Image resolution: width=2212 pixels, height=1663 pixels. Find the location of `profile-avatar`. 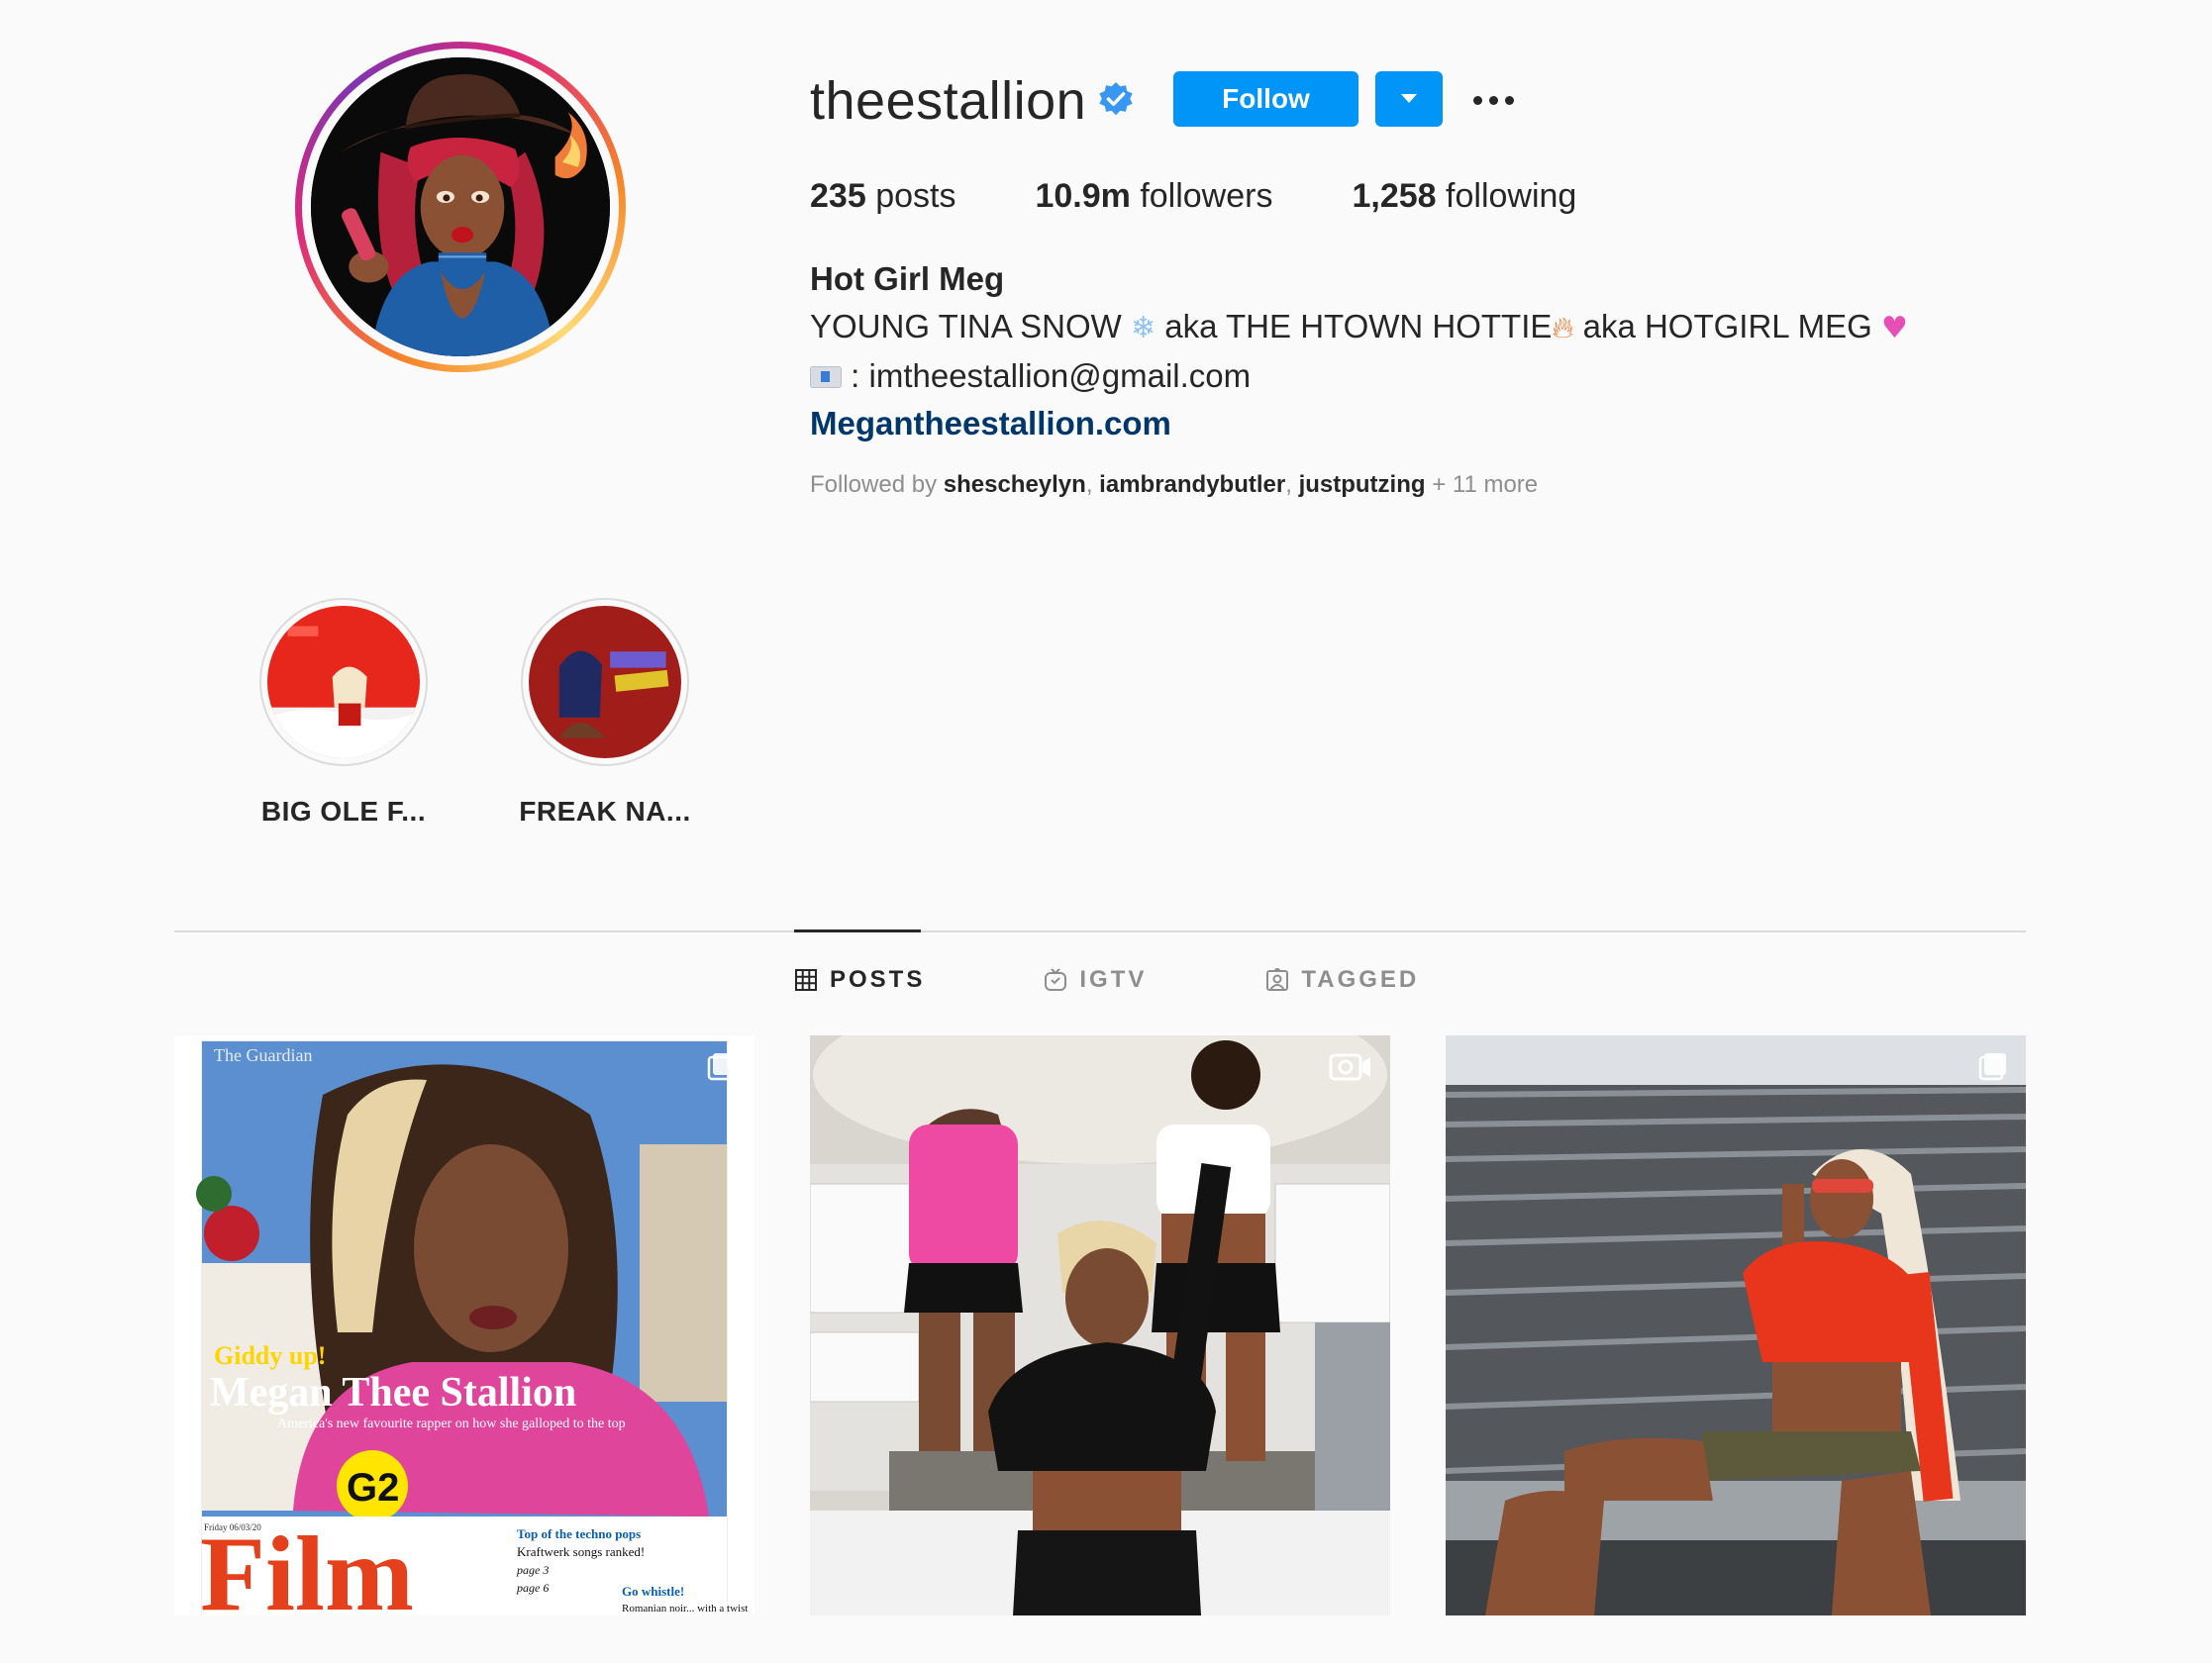

profile-avatar is located at coordinates (460, 206).